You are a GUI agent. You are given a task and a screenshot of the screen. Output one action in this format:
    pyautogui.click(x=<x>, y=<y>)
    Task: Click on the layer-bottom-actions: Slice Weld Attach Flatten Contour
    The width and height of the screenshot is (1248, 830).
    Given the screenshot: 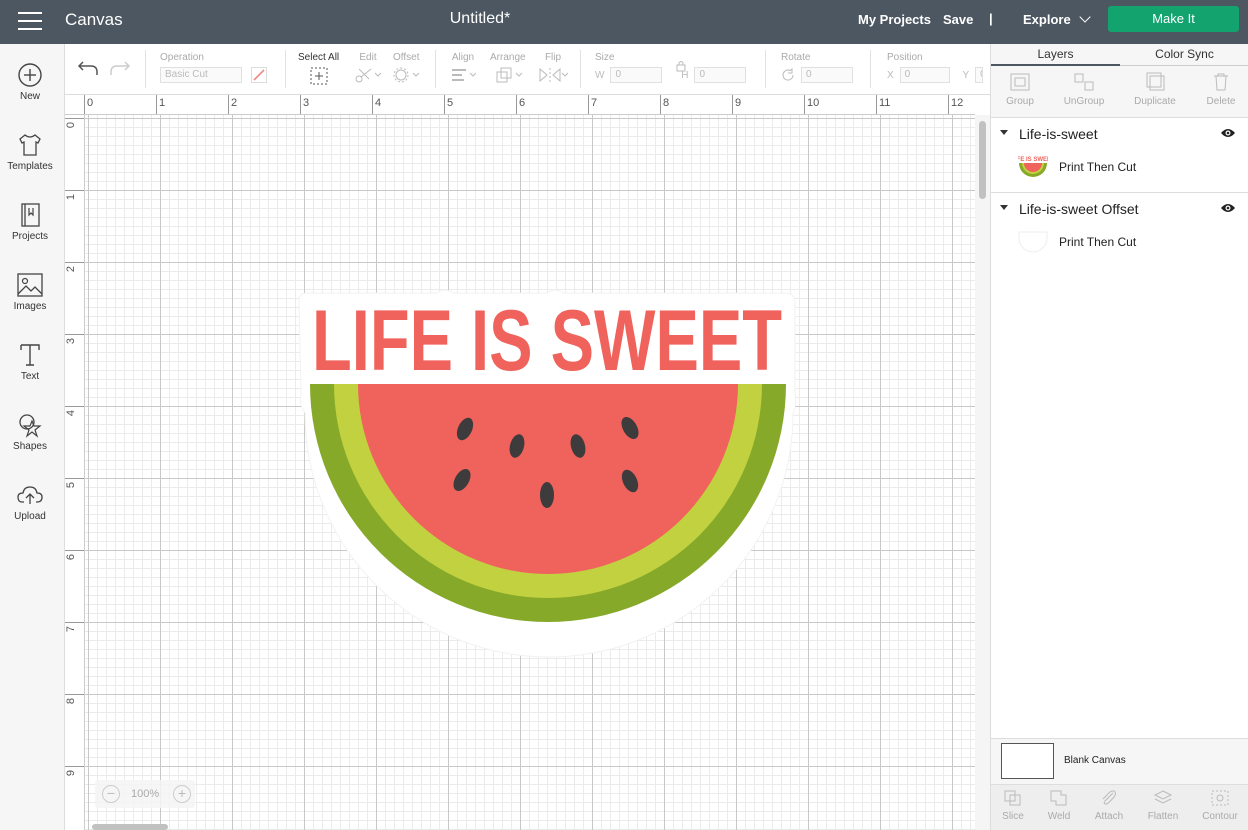 What is the action you would take?
    pyautogui.click(x=1119, y=807)
    